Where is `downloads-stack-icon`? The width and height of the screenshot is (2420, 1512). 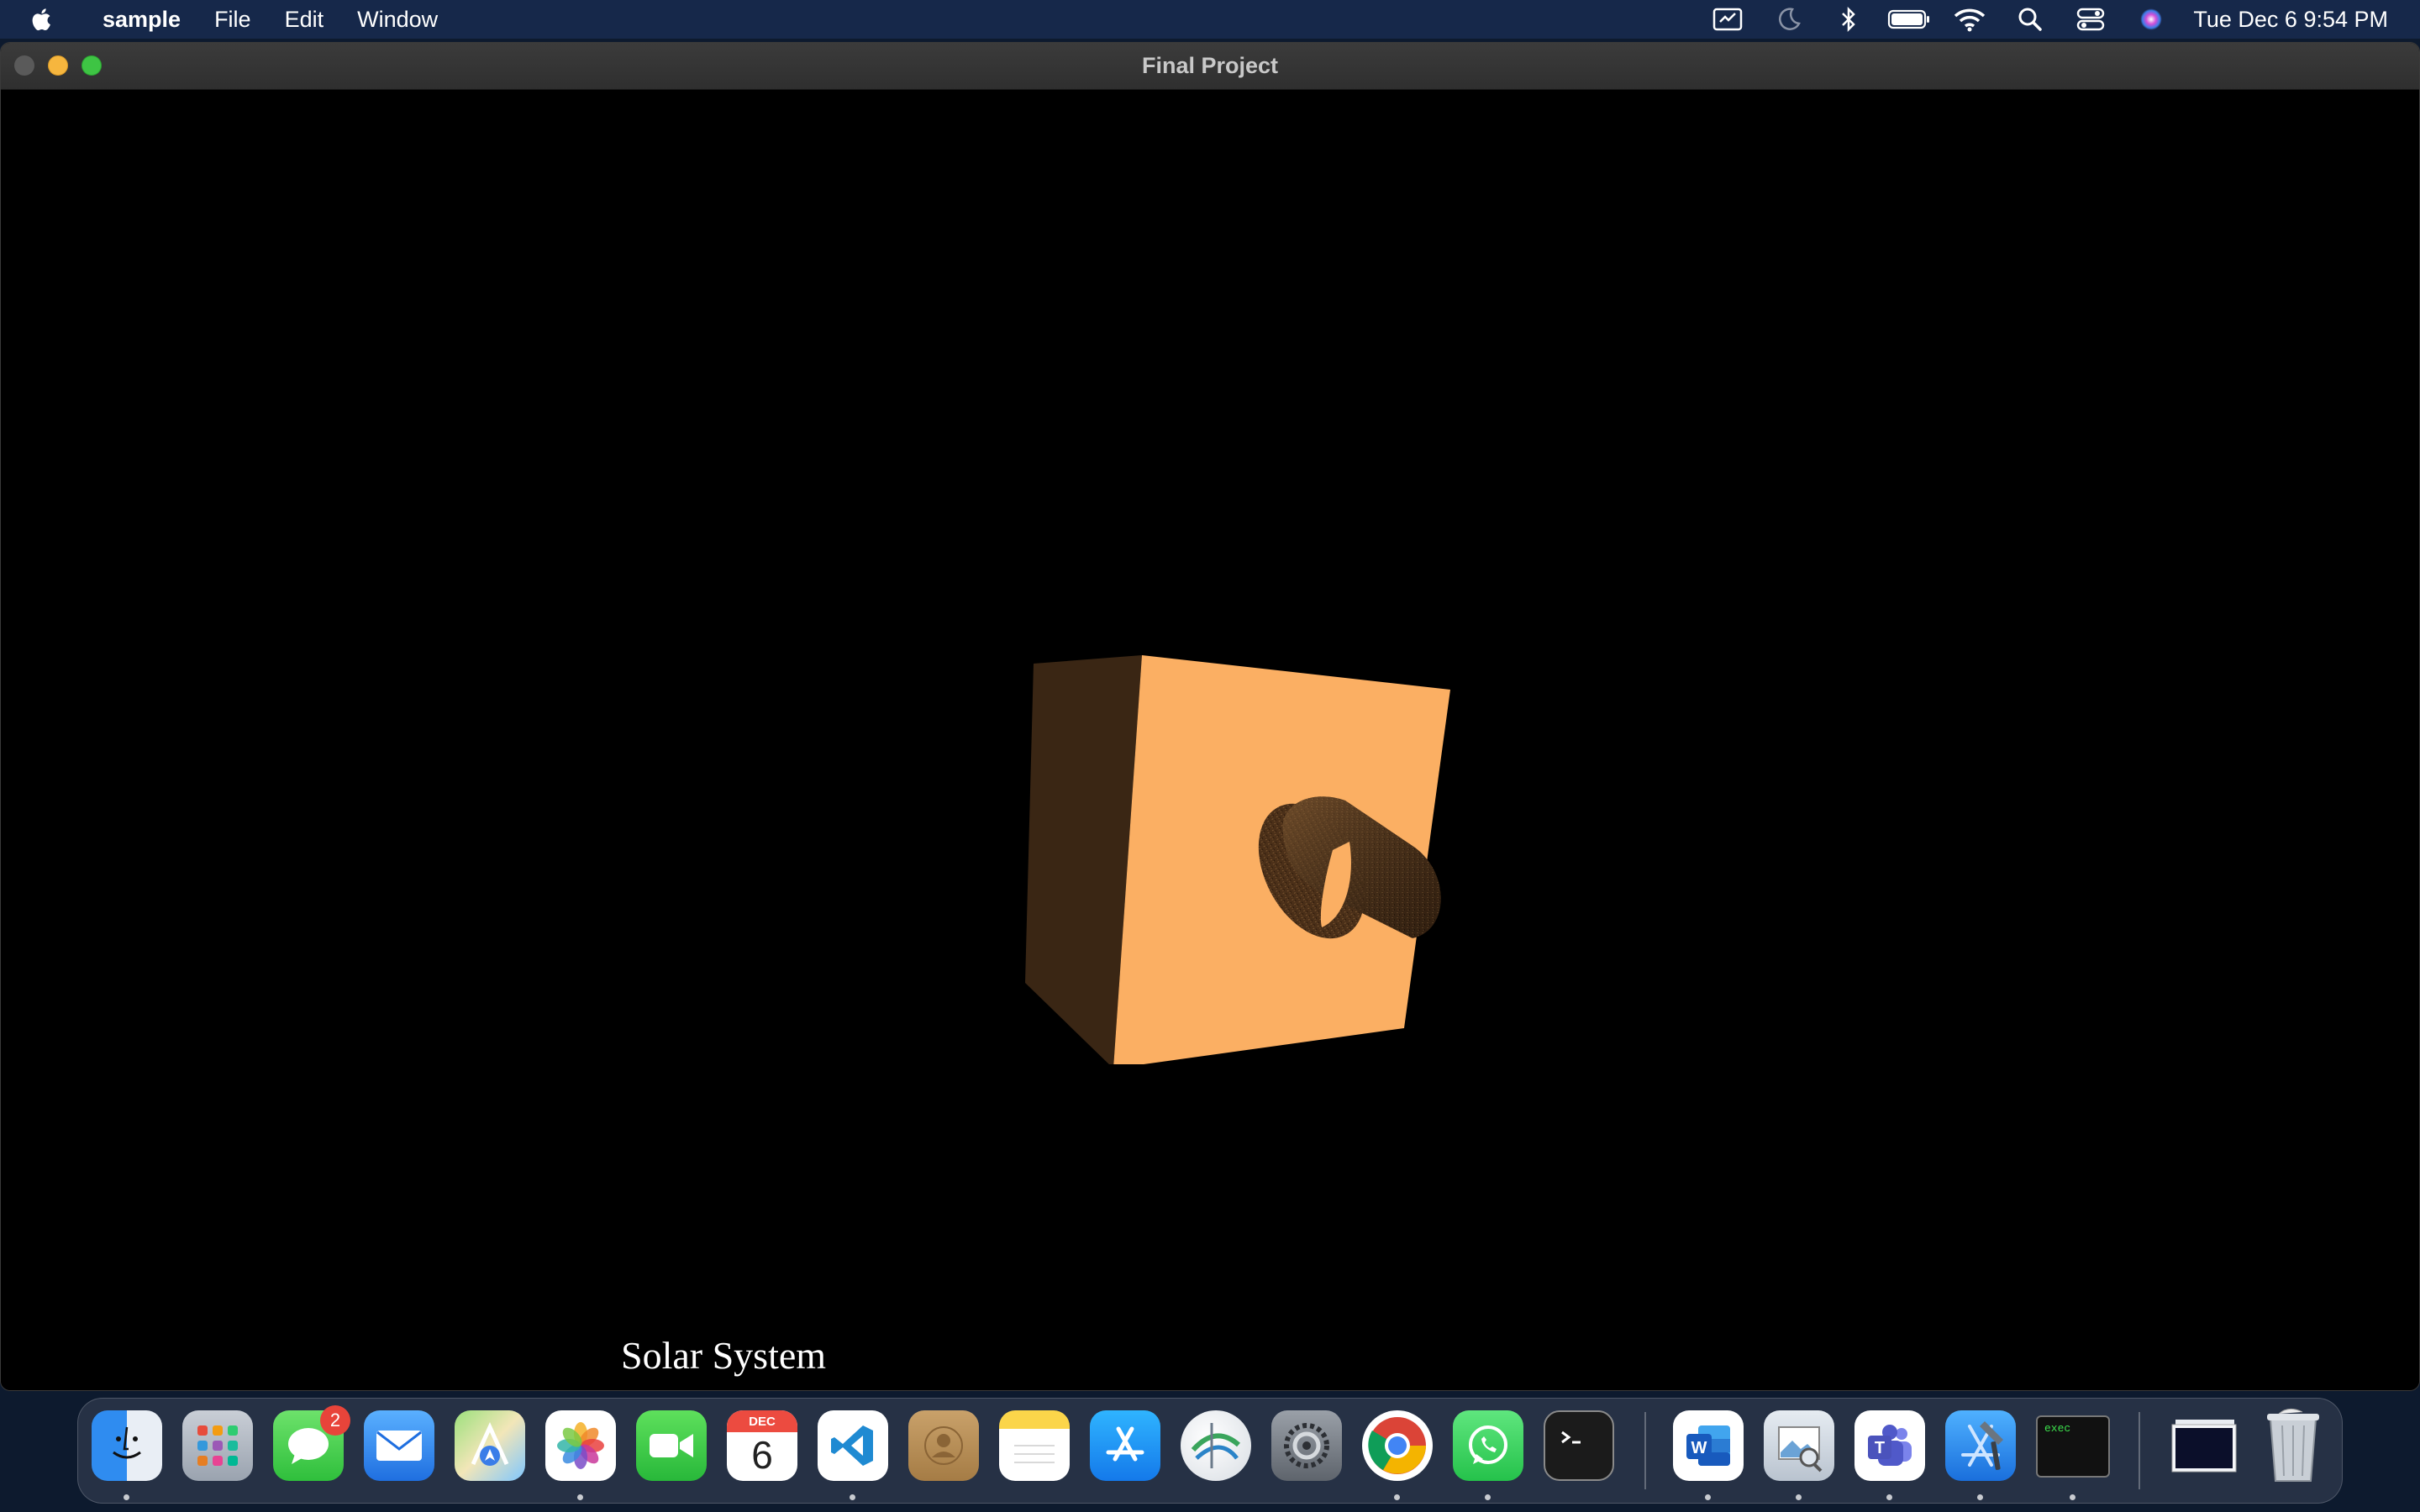 downloads-stack-icon is located at coordinates (2204, 1446).